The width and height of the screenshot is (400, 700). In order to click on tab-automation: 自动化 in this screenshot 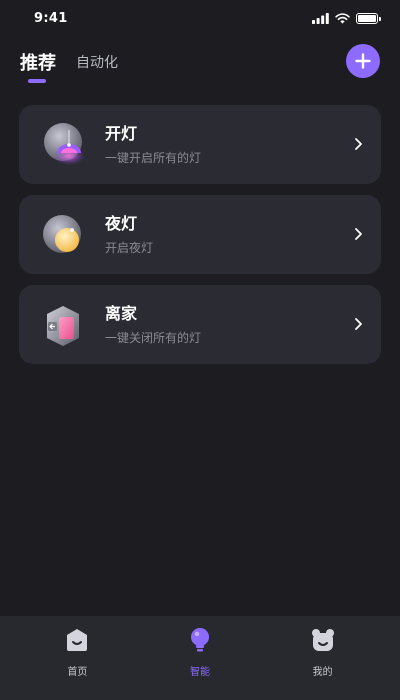, I will do `click(97, 62)`.